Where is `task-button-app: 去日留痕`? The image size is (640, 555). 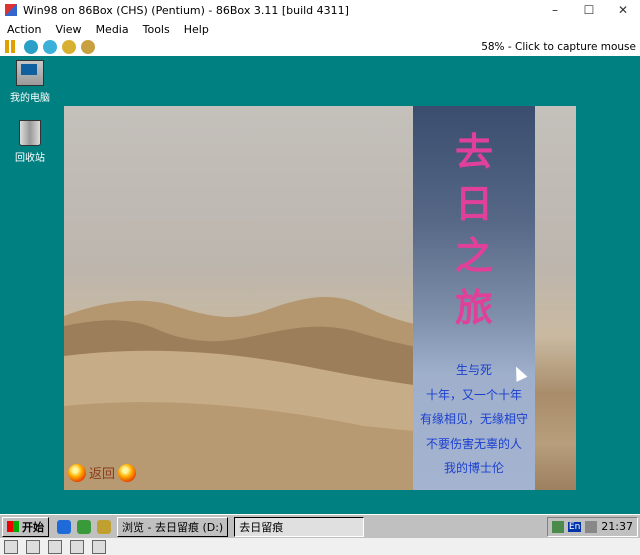 task-button-app: 去日留痕 is located at coordinates (299, 526).